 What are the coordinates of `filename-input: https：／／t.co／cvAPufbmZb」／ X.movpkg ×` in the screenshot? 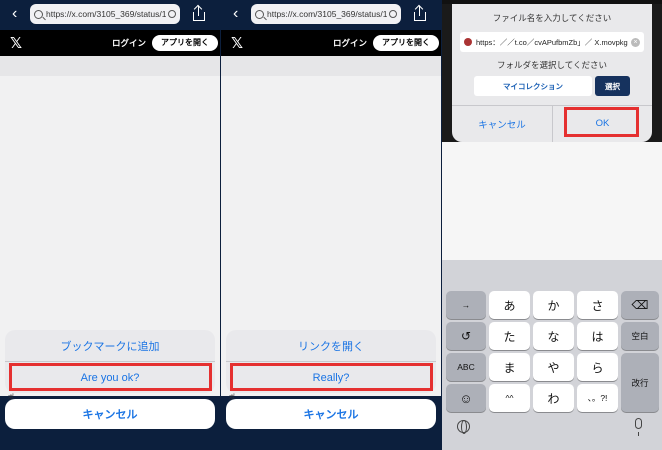 It's located at (552, 42).